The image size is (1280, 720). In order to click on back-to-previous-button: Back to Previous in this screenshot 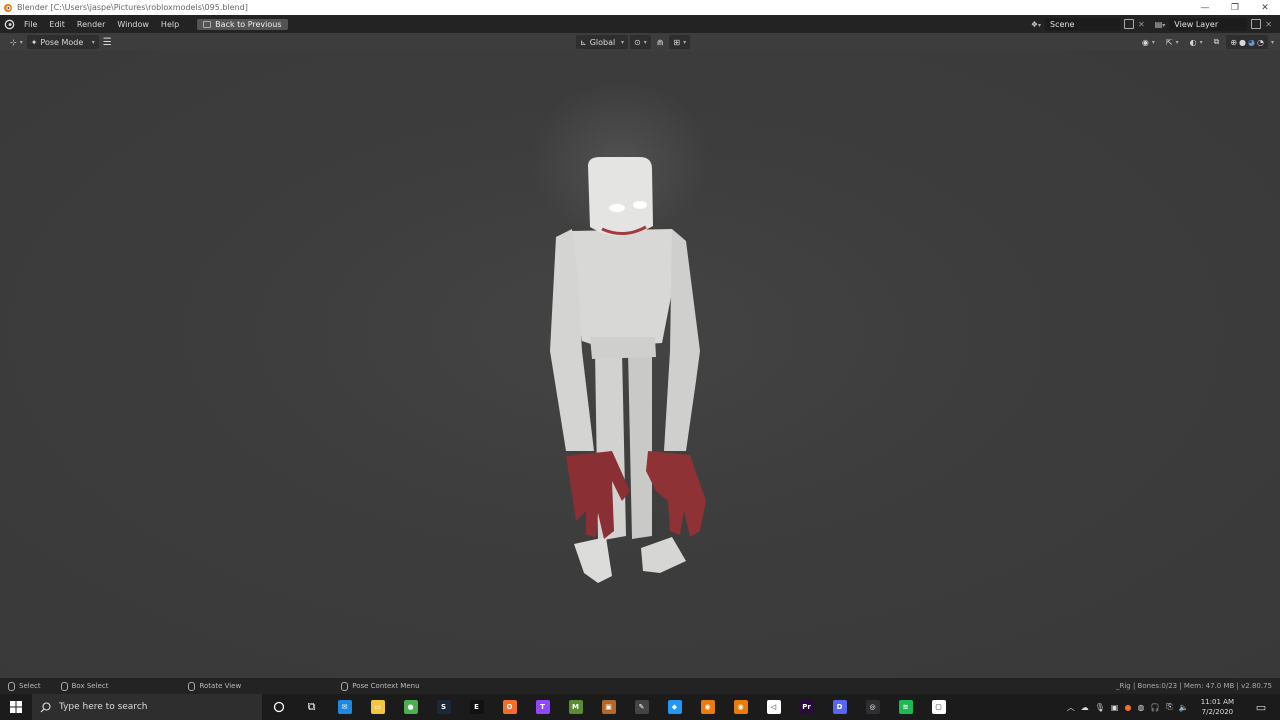, I will do `click(242, 24)`.